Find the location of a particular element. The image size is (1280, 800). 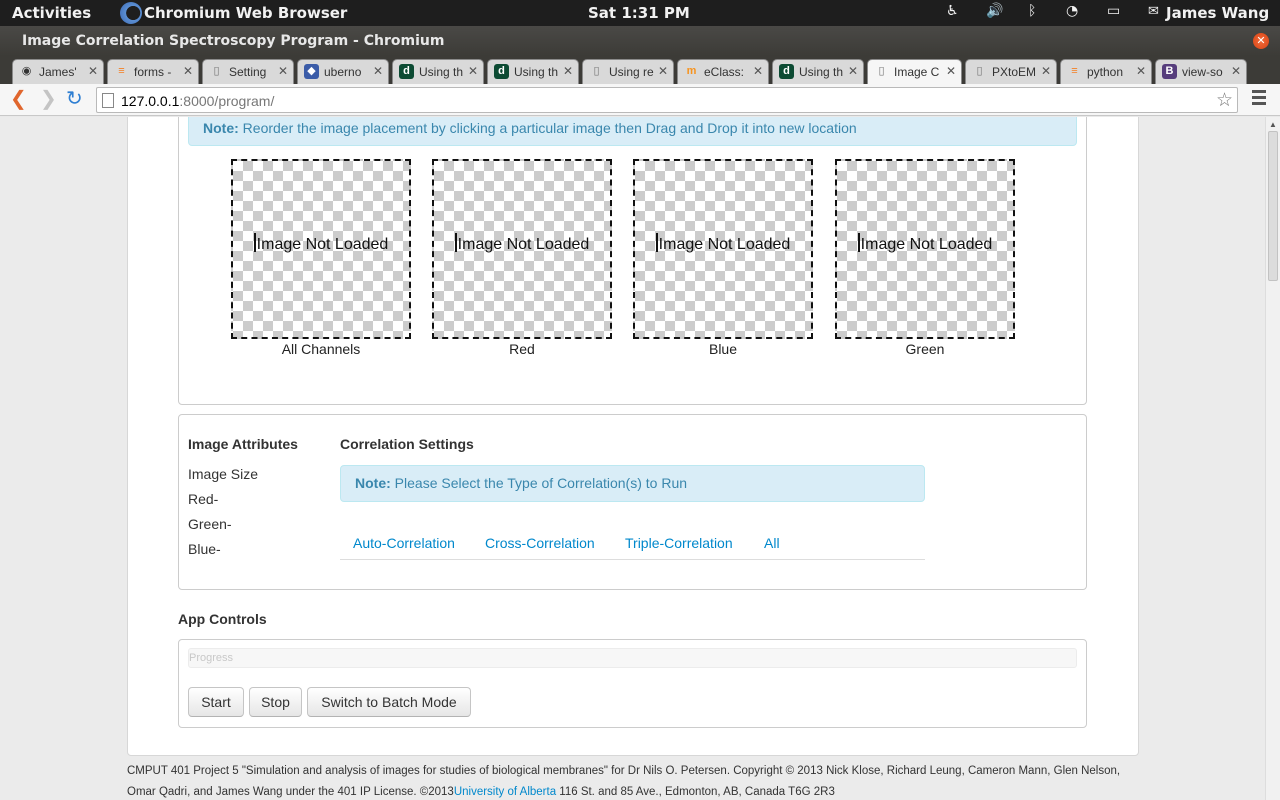

browser-tab: ◉ James' ✕ is located at coordinates (58, 71).